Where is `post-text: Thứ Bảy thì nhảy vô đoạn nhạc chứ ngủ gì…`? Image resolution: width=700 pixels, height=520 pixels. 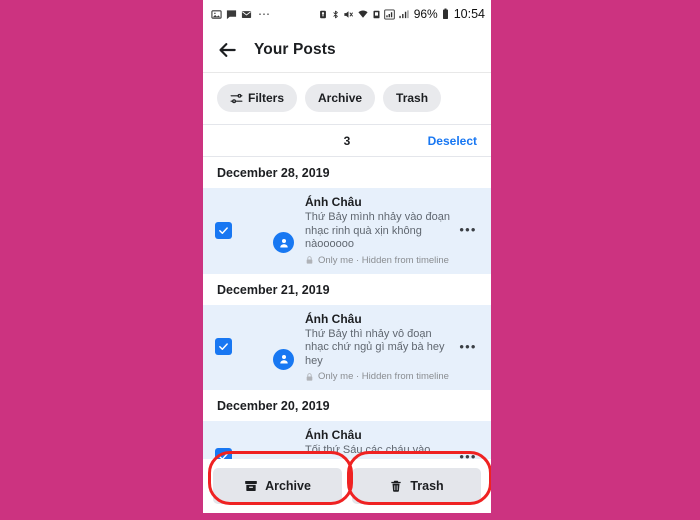 post-text: Thứ Bảy thì nhảy vô đoạn nhạc chứ ngủ gì… is located at coordinates (375, 347).